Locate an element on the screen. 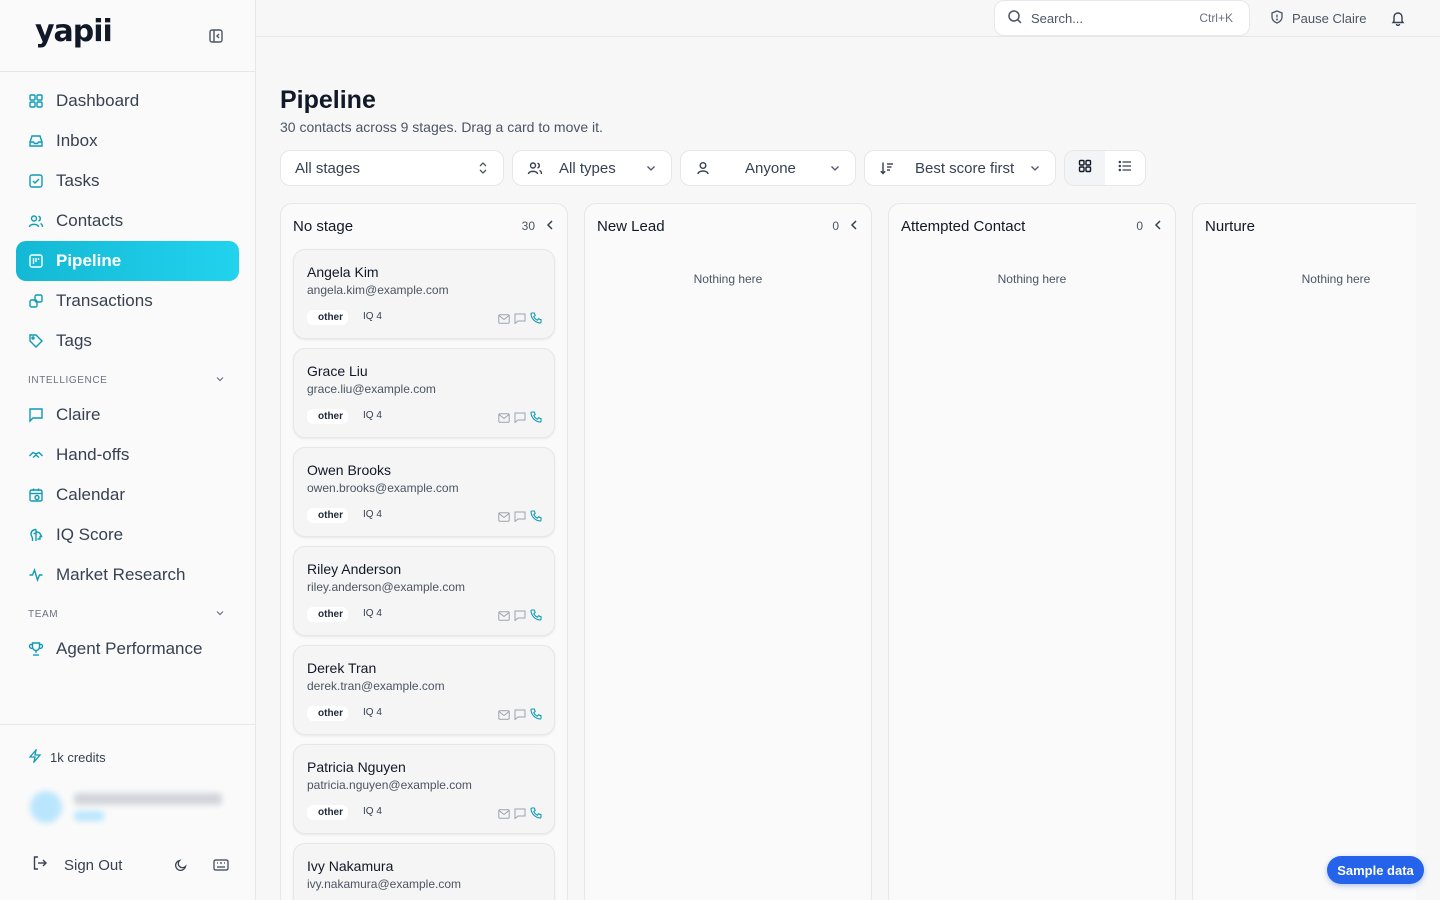 The image size is (1440, 900). column-header: No stage 30 is located at coordinates (424, 226).